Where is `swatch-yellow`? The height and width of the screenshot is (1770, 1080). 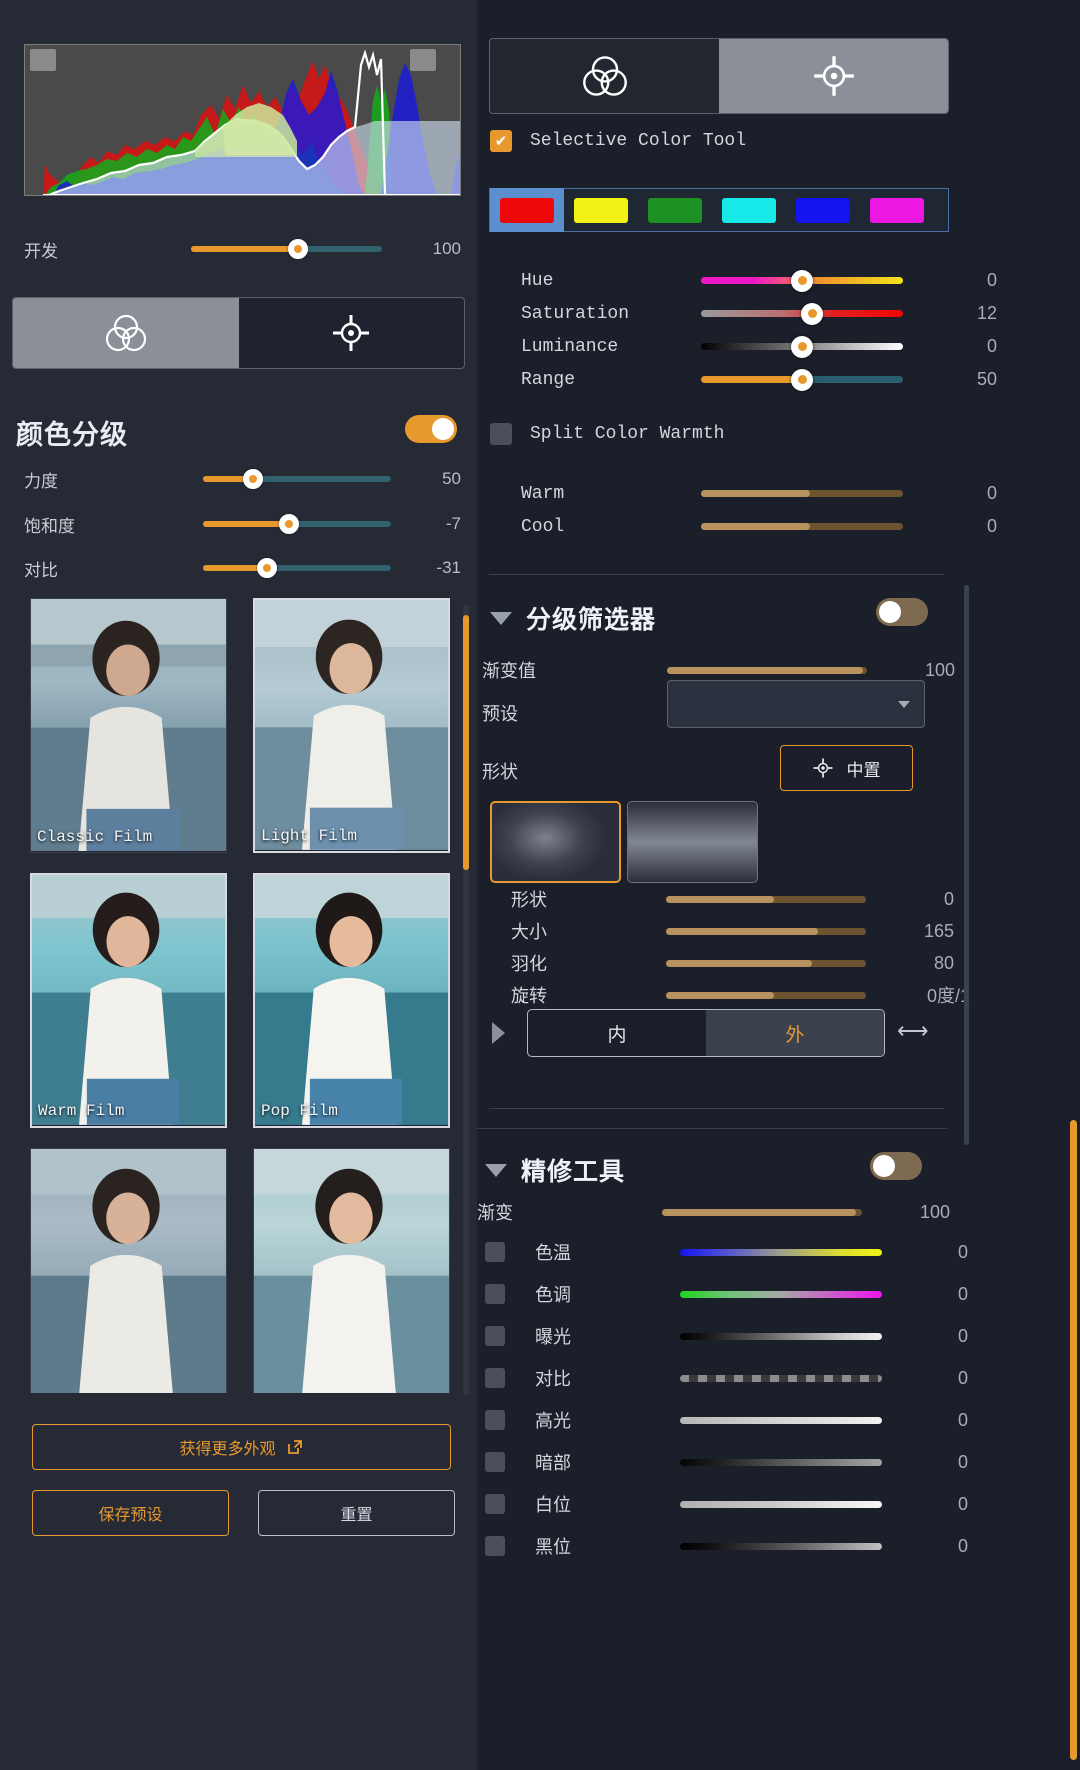 swatch-yellow is located at coordinates (601, 210).